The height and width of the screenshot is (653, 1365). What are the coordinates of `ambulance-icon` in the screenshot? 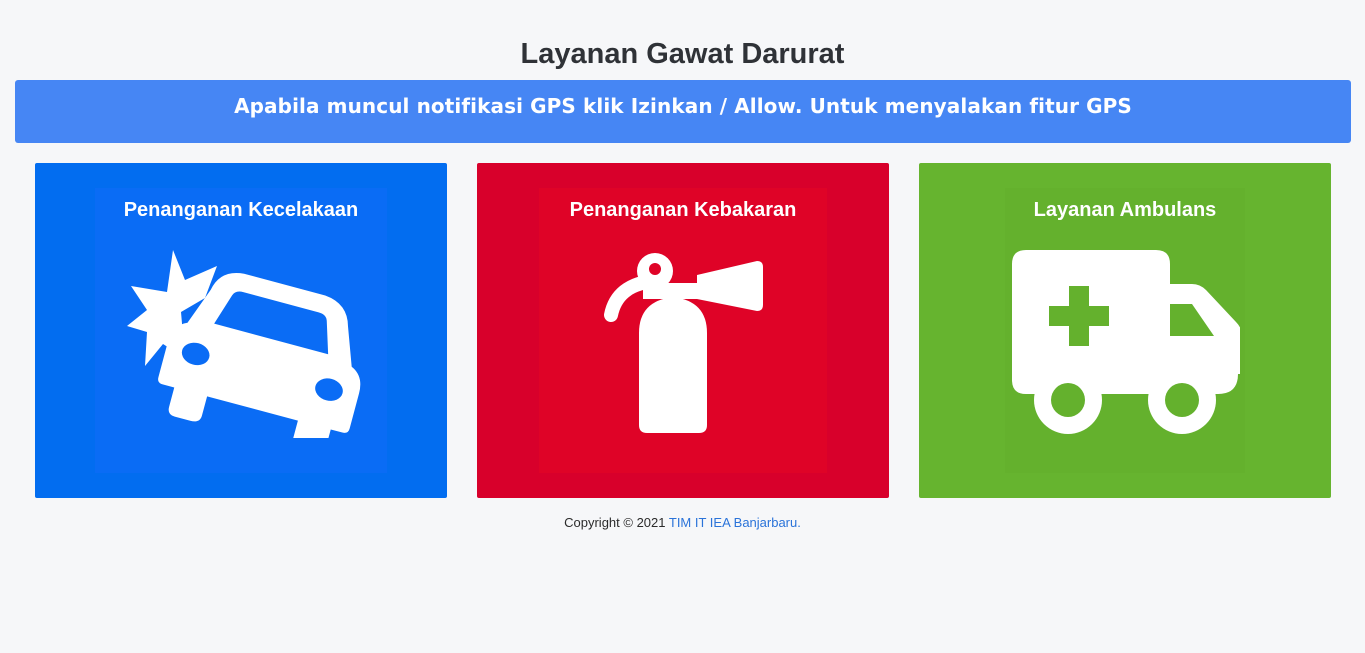 It's located at (1126, 342).